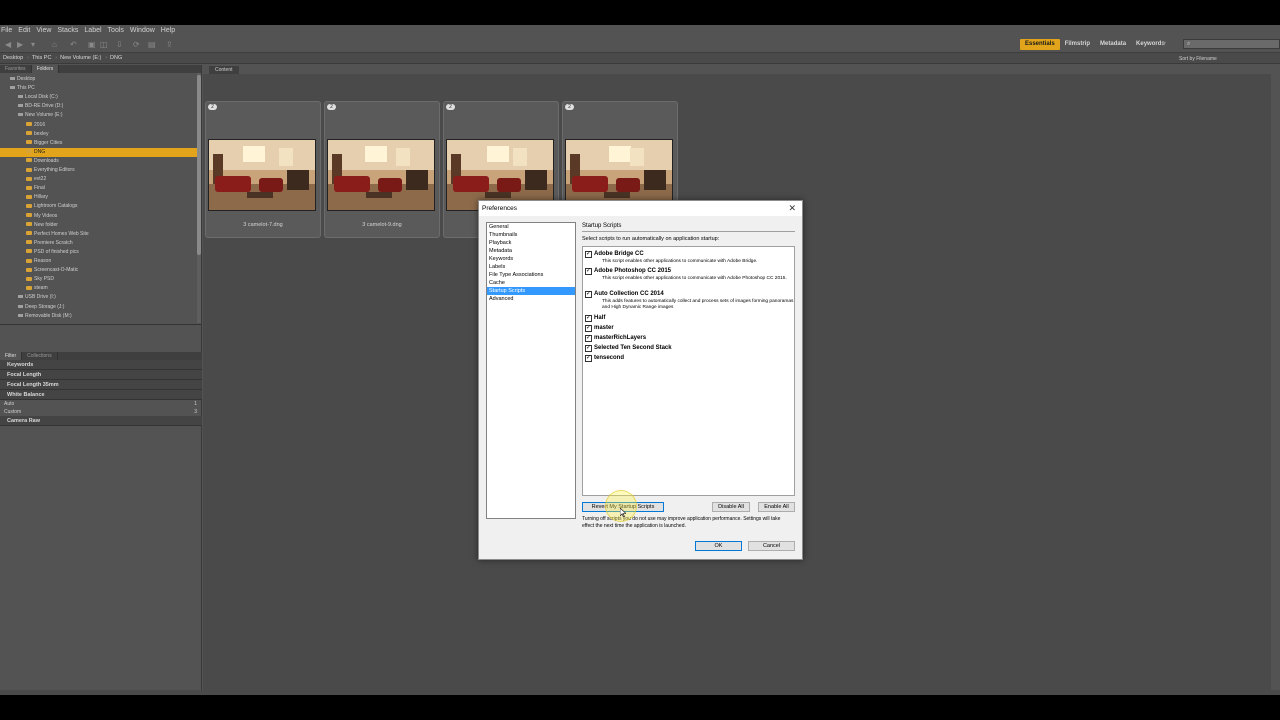  I want to click on rotate-icon: ⟳, so click(136, 44).